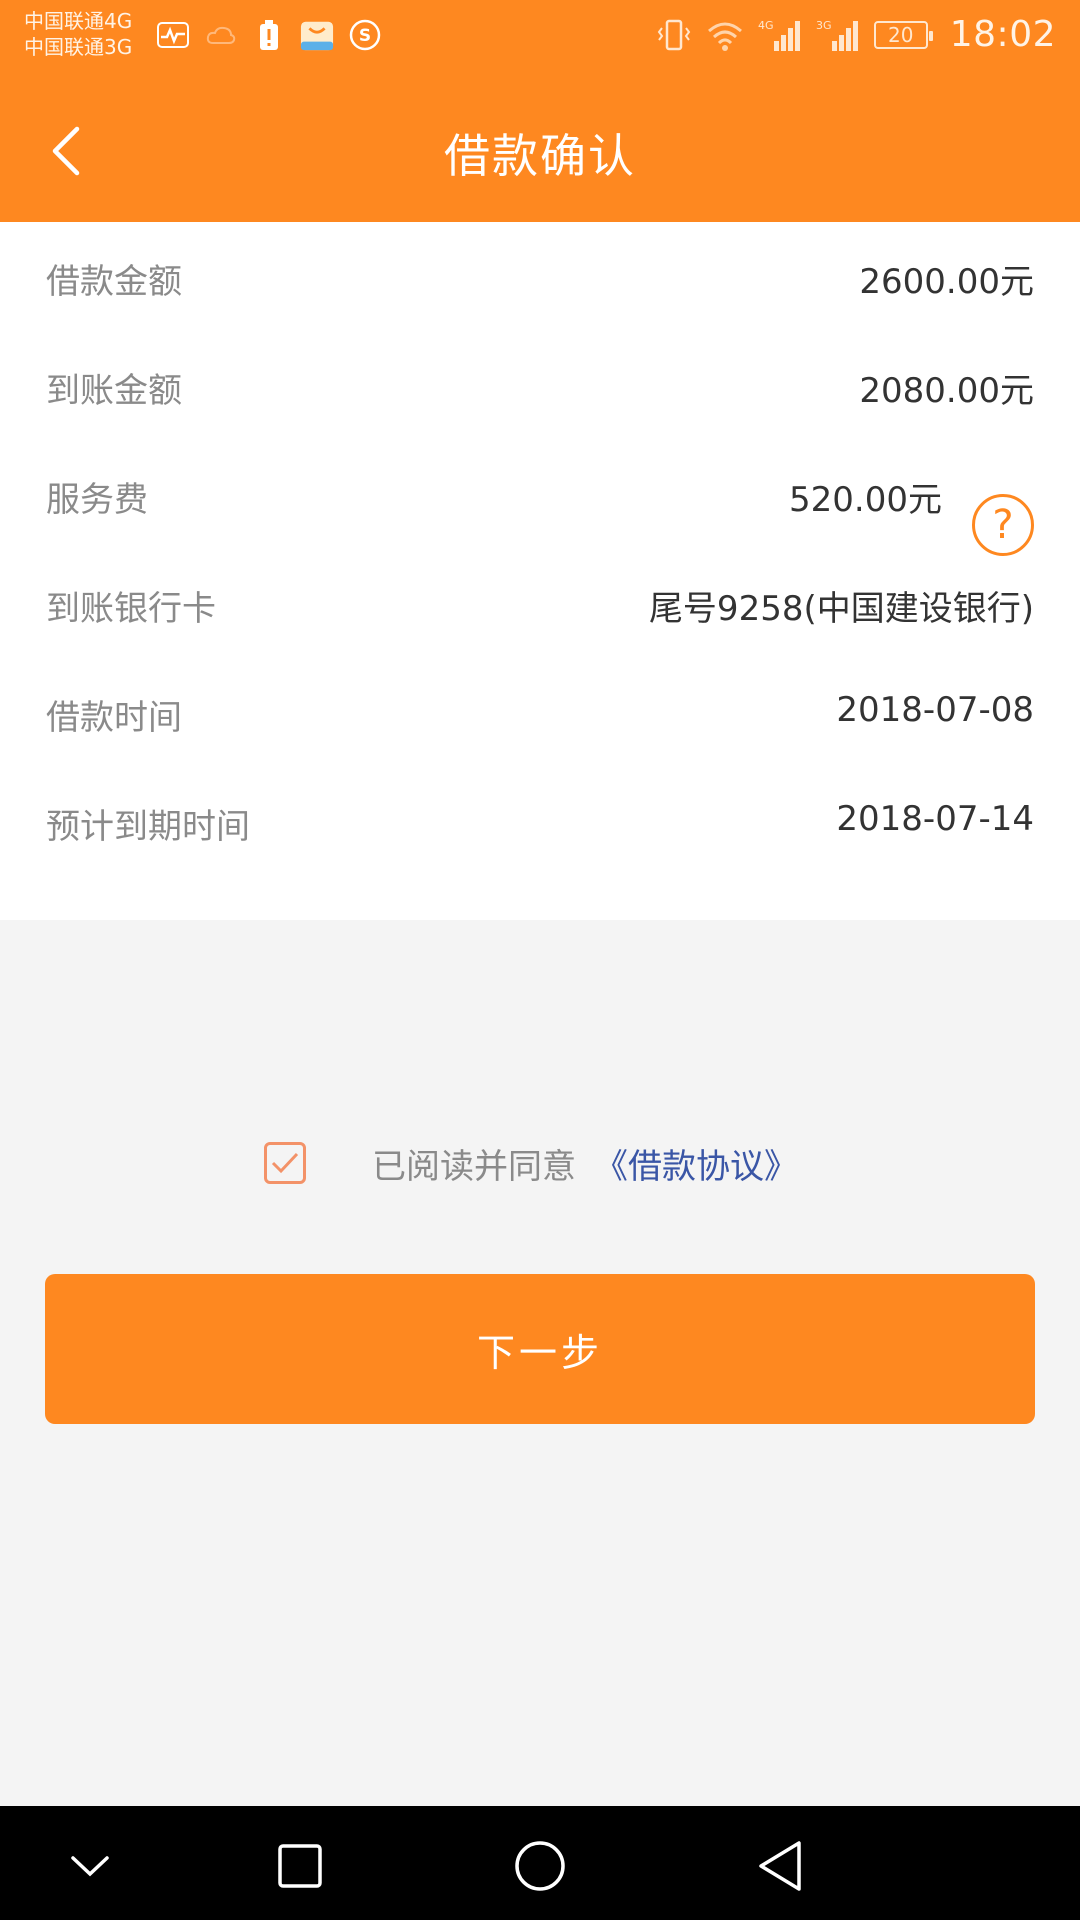  I want to click on chevron-down-icon, so click(90, 1866).